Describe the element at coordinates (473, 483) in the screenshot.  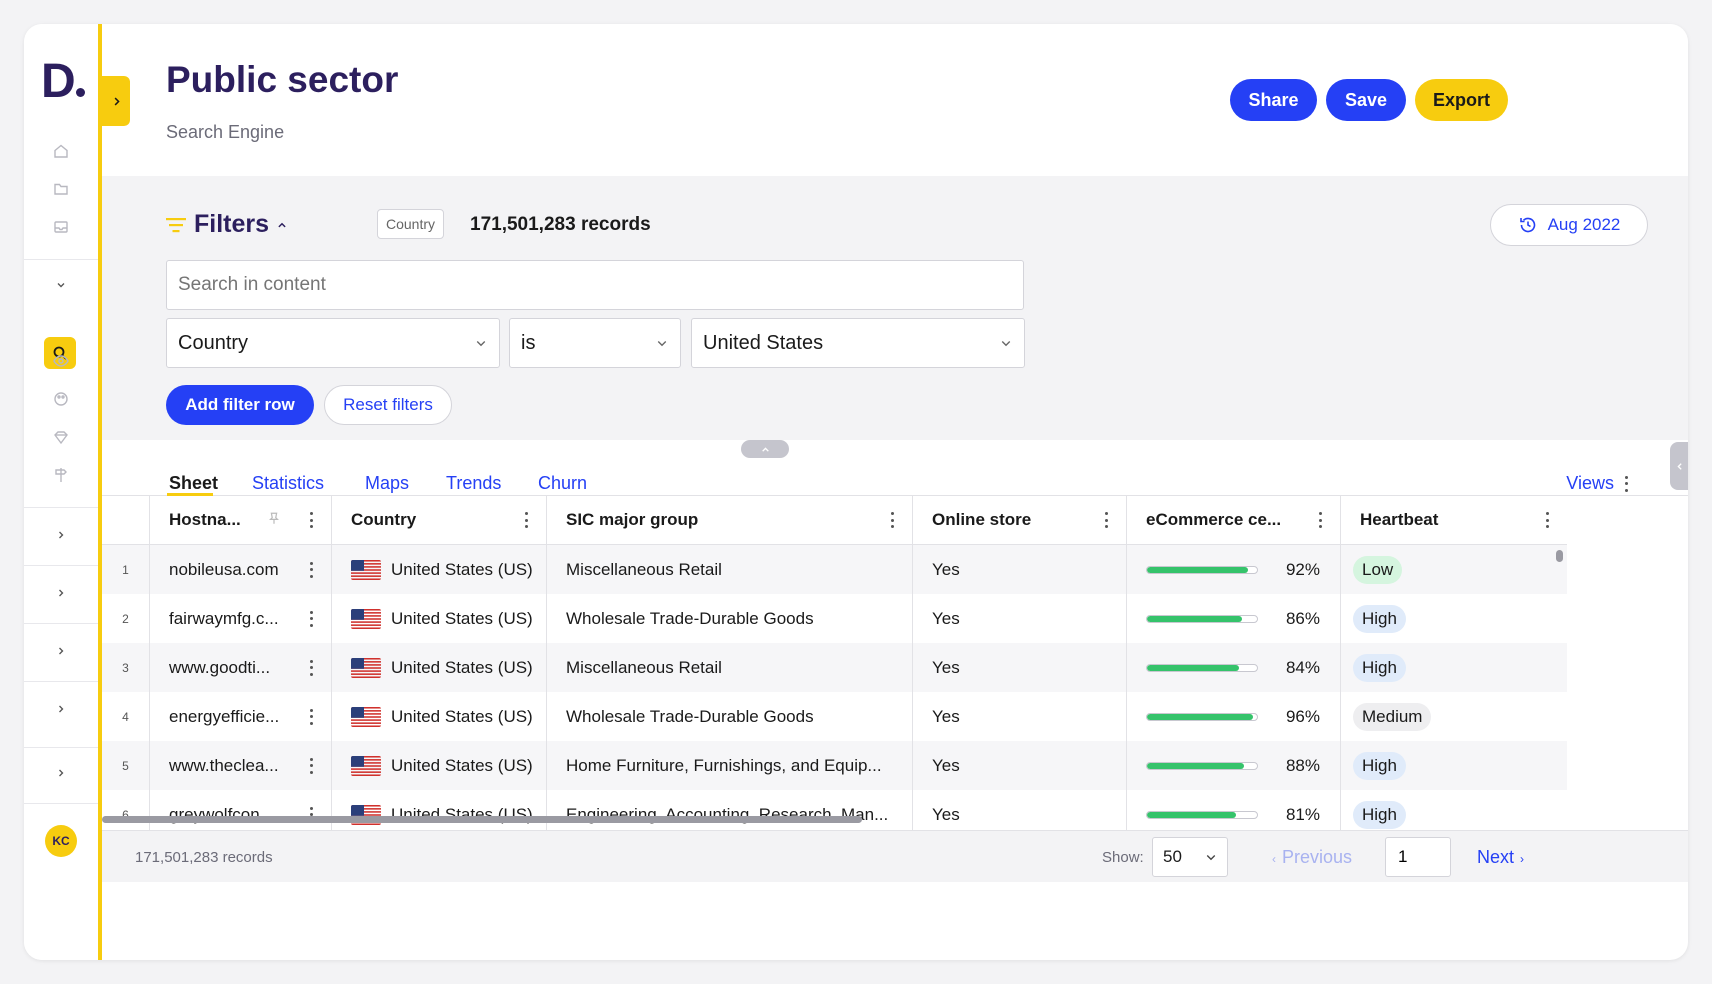
I see `tab-trends: Trends` at that location.